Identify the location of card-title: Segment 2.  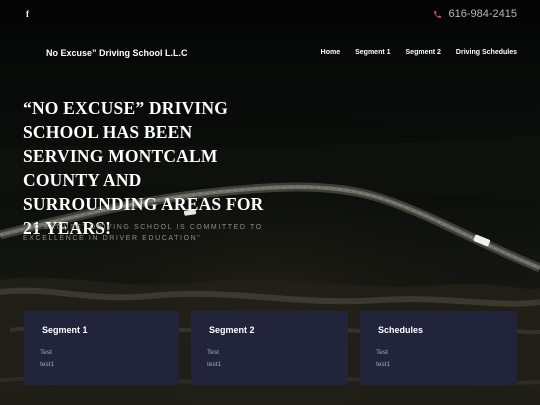
(232, 330).